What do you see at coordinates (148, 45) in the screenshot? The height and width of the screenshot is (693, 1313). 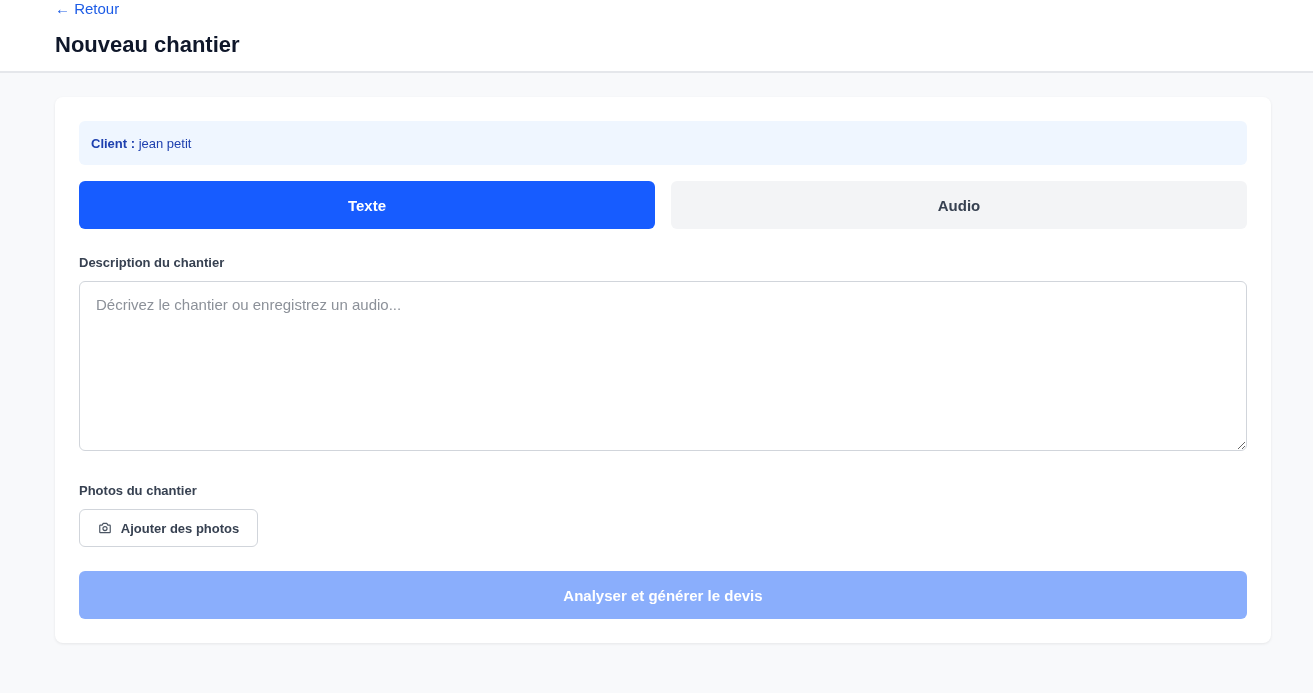 I see `page-title: Nouveau chantier` at bounding box center [148, 45].